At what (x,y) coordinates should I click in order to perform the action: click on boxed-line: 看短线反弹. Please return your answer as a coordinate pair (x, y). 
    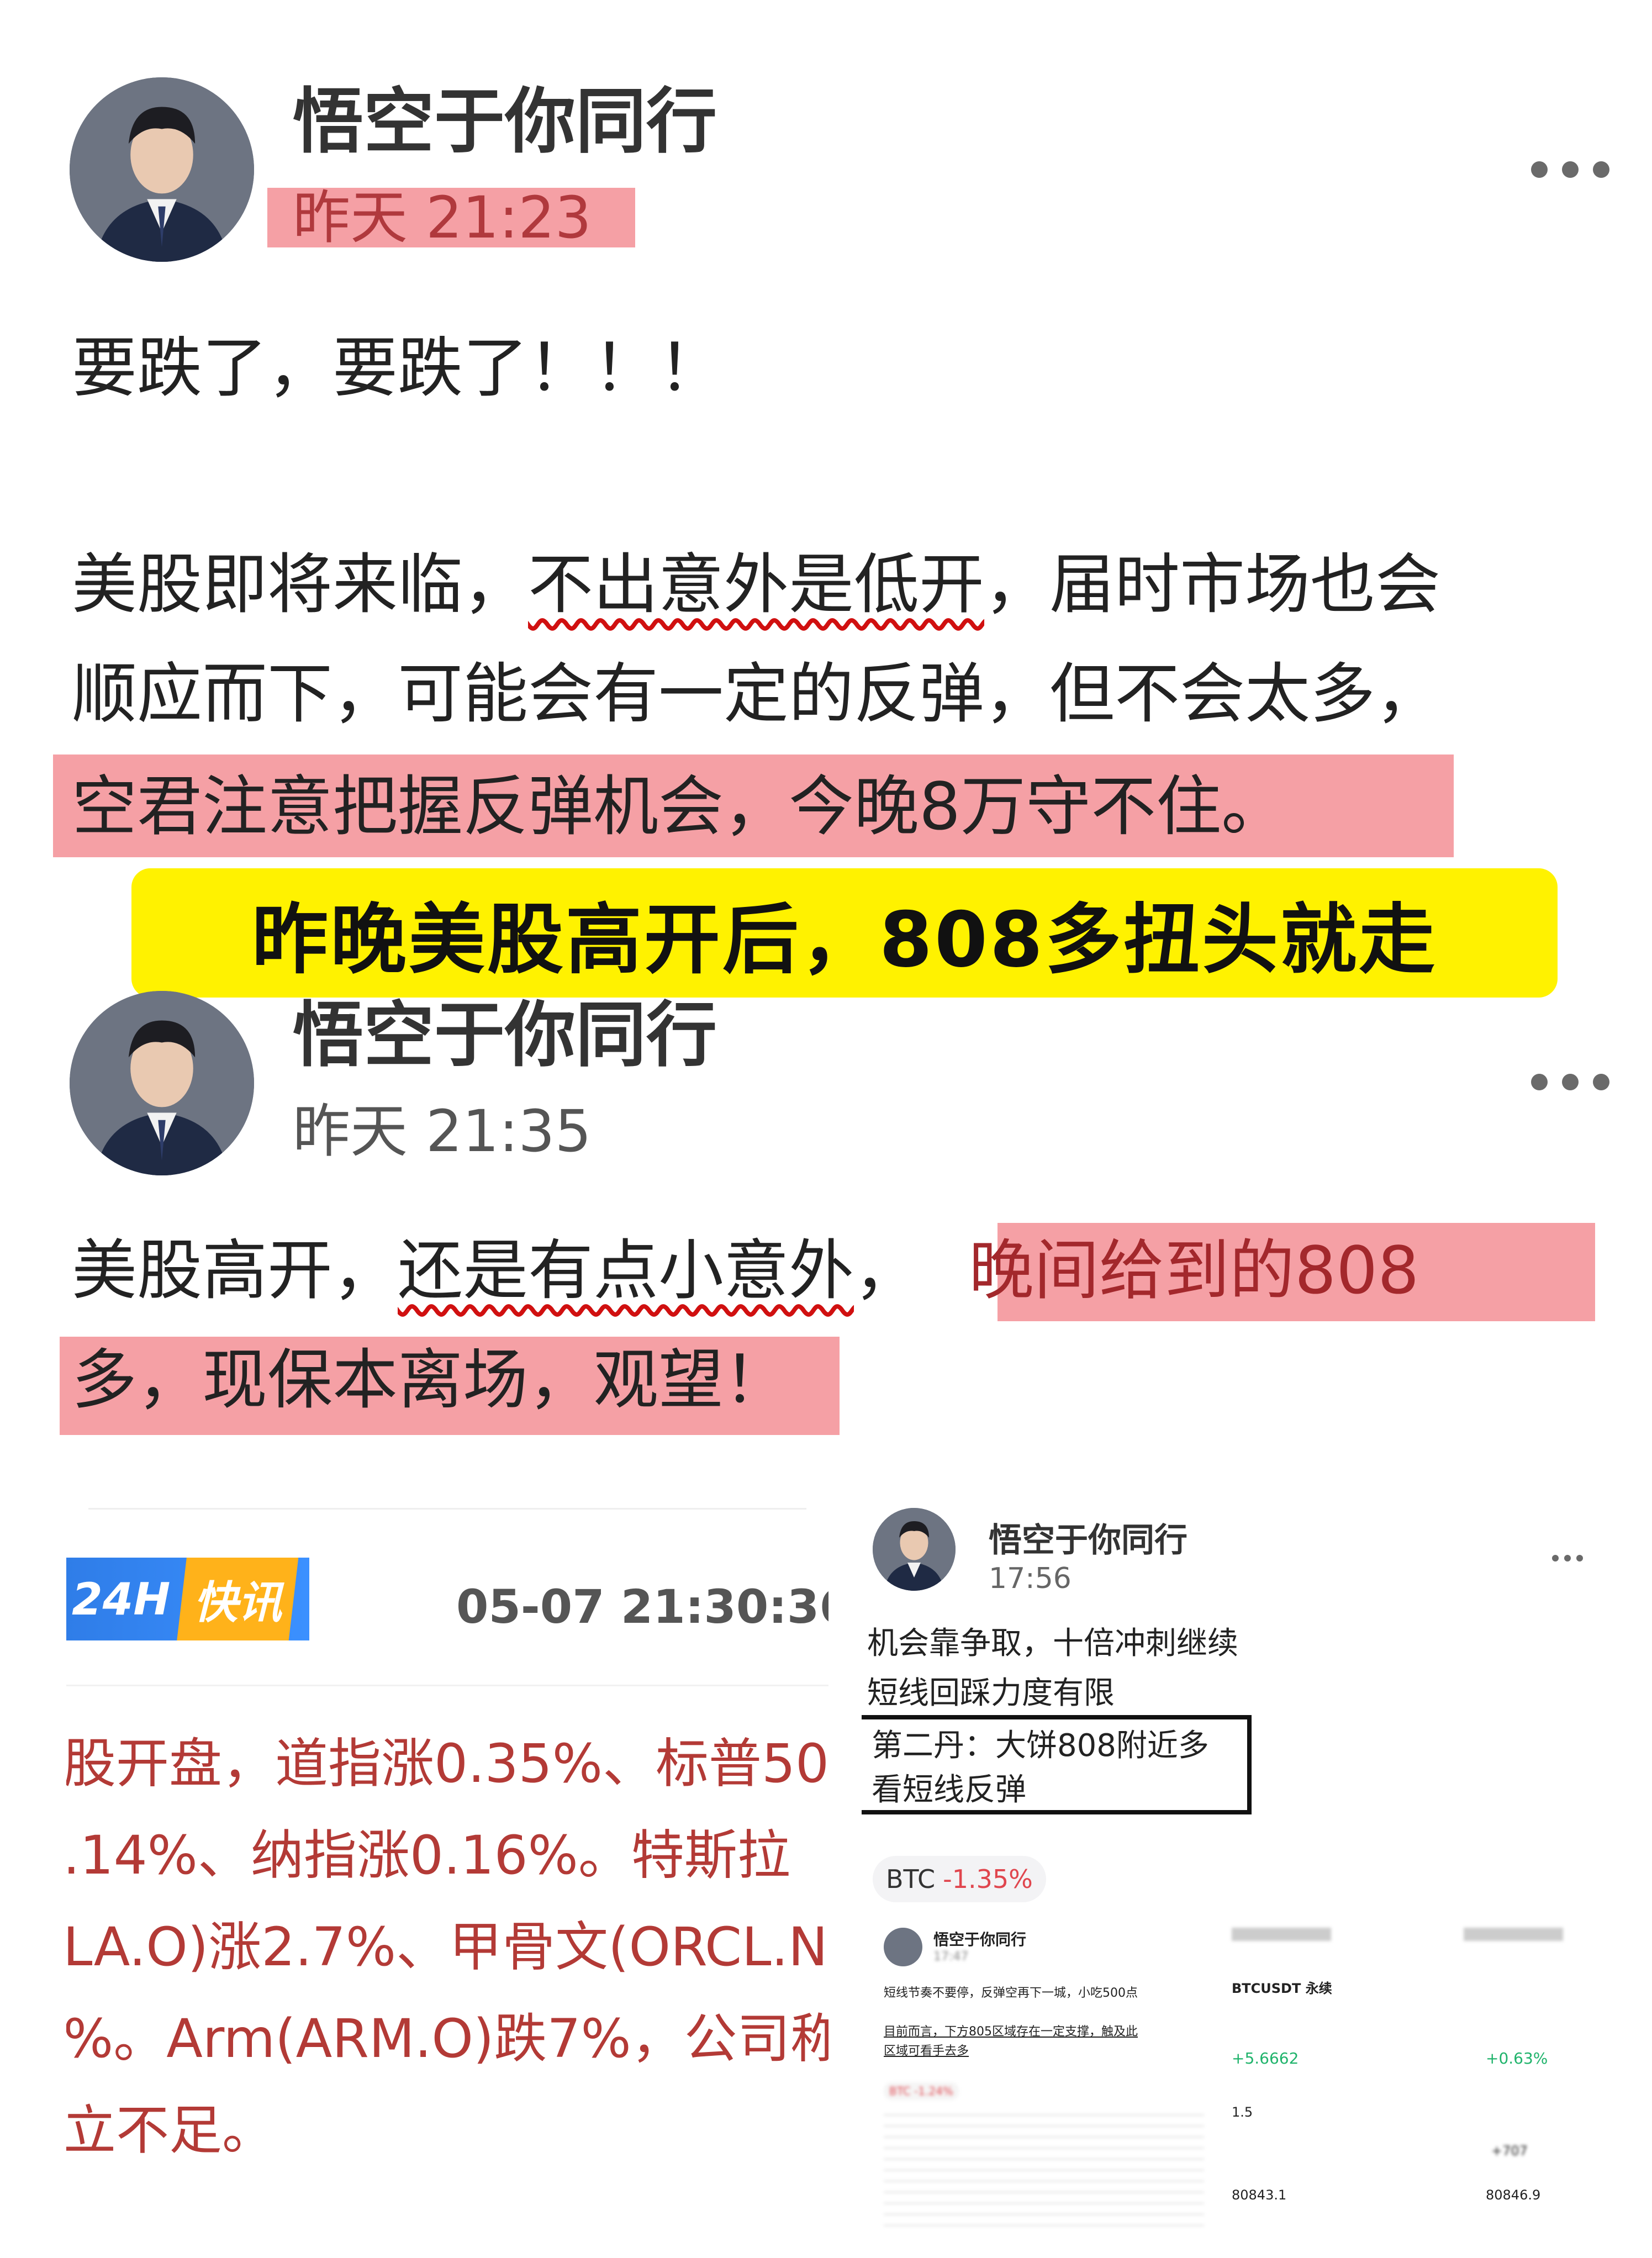
    Looking at the image, I should click on (949, 1790).